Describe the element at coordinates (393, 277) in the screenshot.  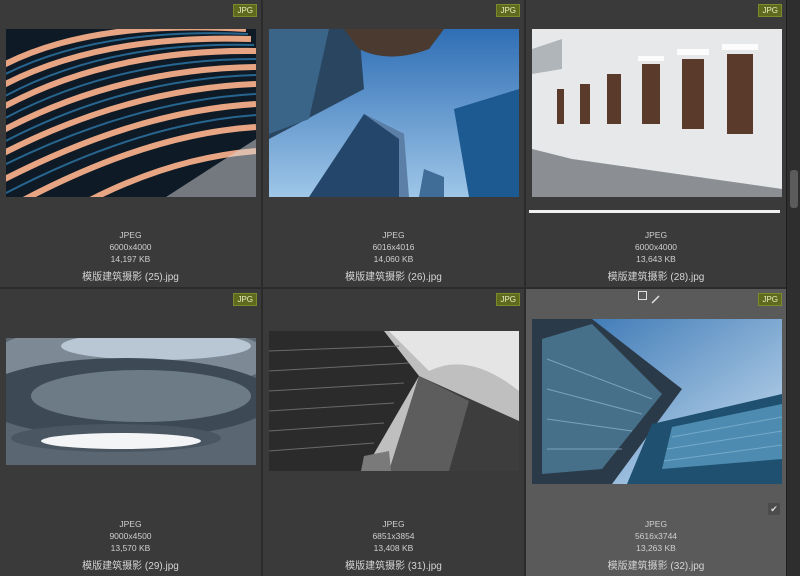
I see `filename-label: 模版建筑摄影 (26).jpg` at that location.